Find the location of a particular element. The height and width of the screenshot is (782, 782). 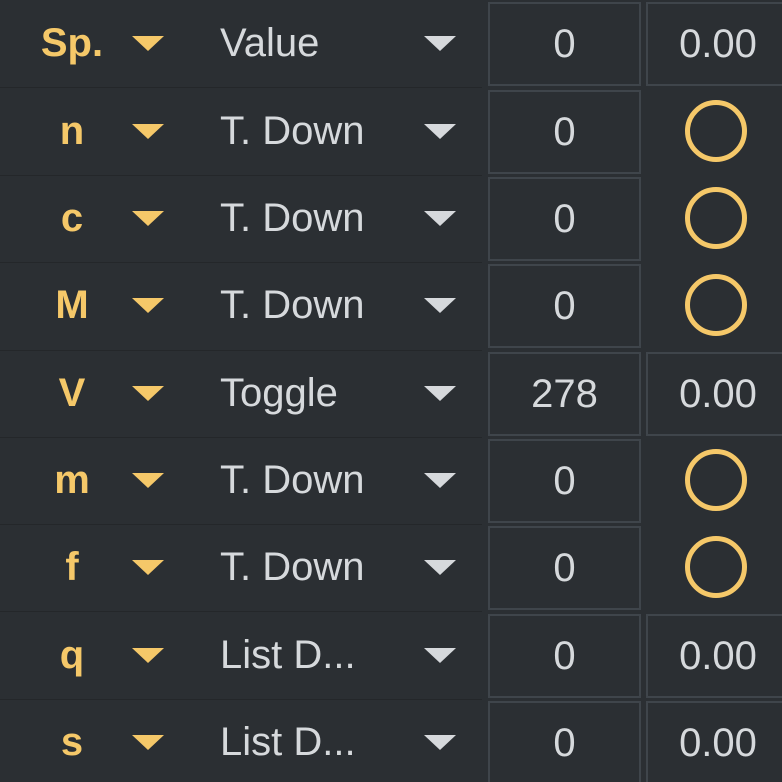

mapping-row: V Toggle 278 0.00 is located at coordinates (391, 393).